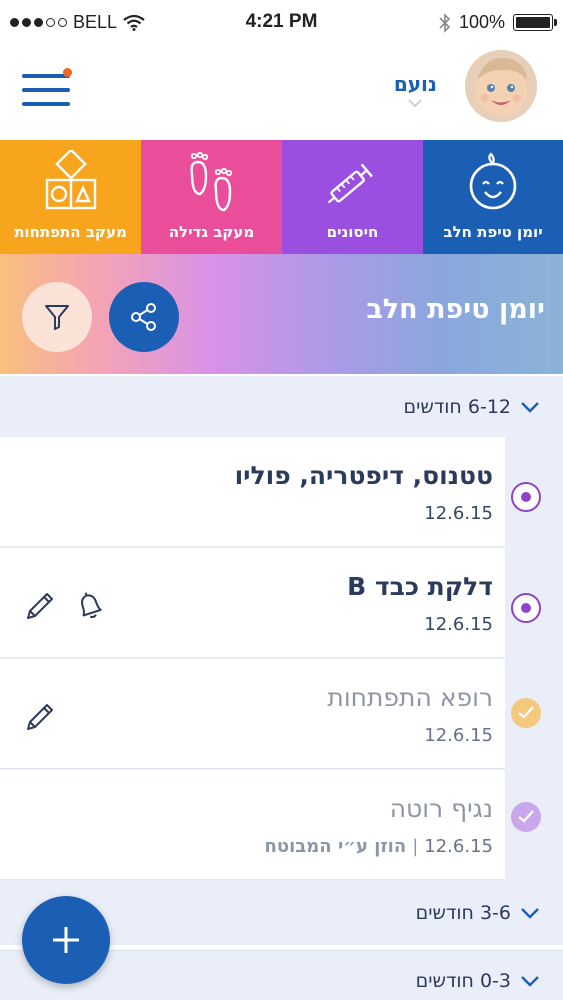 The height and width of the screenshot is (1000, 563). What do you see at coordinates (455, 309) in the screenshot?
I see `page-title: יומן טיפת חלב` at bounding box center [455, 309].